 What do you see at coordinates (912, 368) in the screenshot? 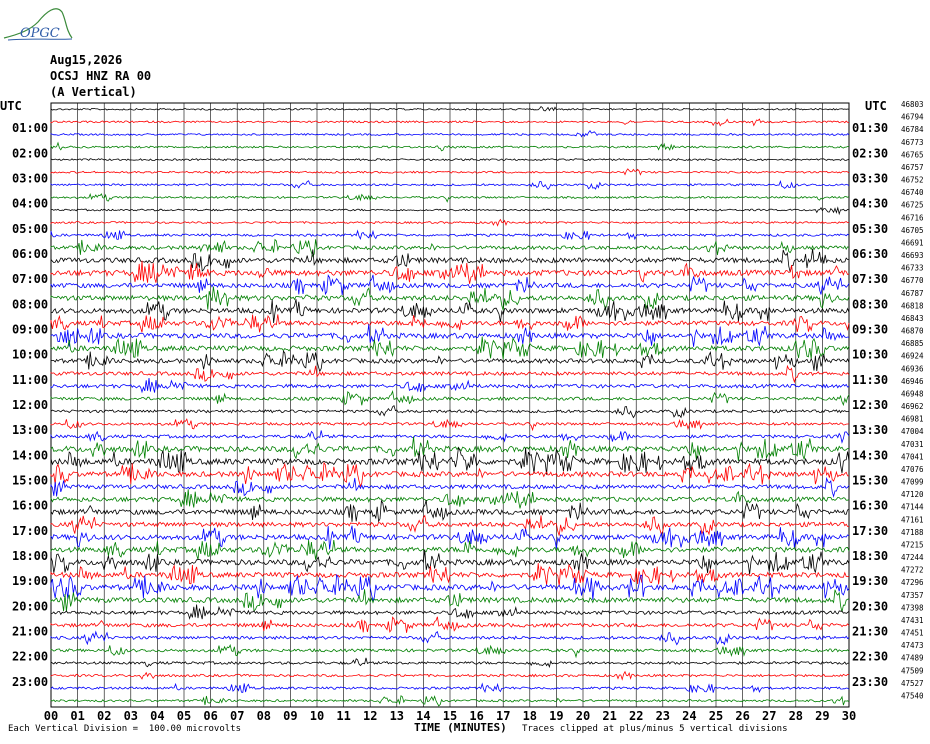
I see `right-count-label: 46936` at bounding box center [912, 368].